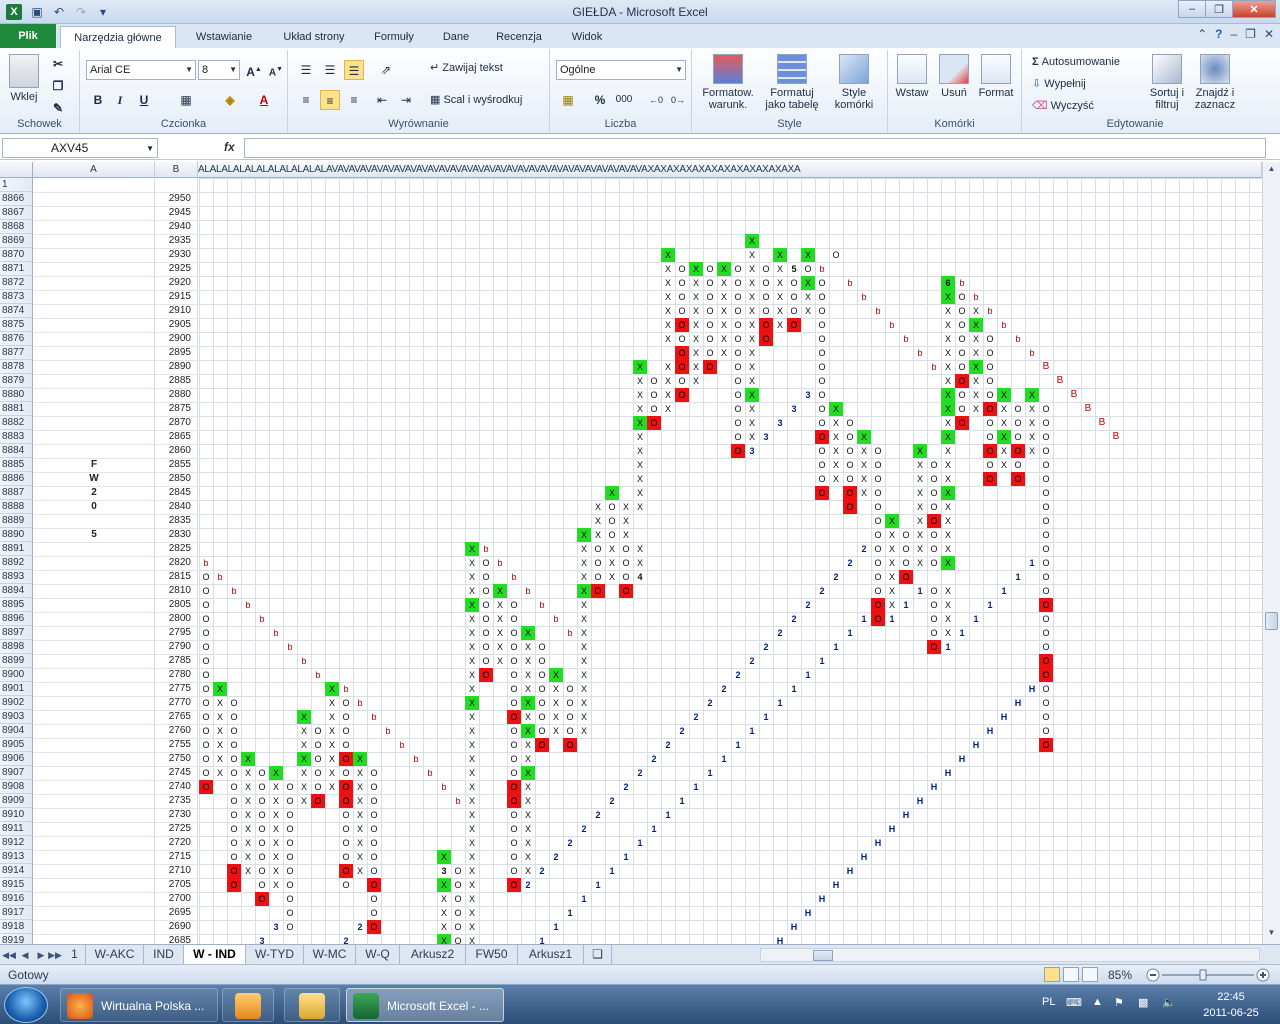 The width and height of the screenshot is (1280, 1024). Describe the element at coordinates (354, 100) in the screenshot. I see `align-right-icon: ≡` at that location.